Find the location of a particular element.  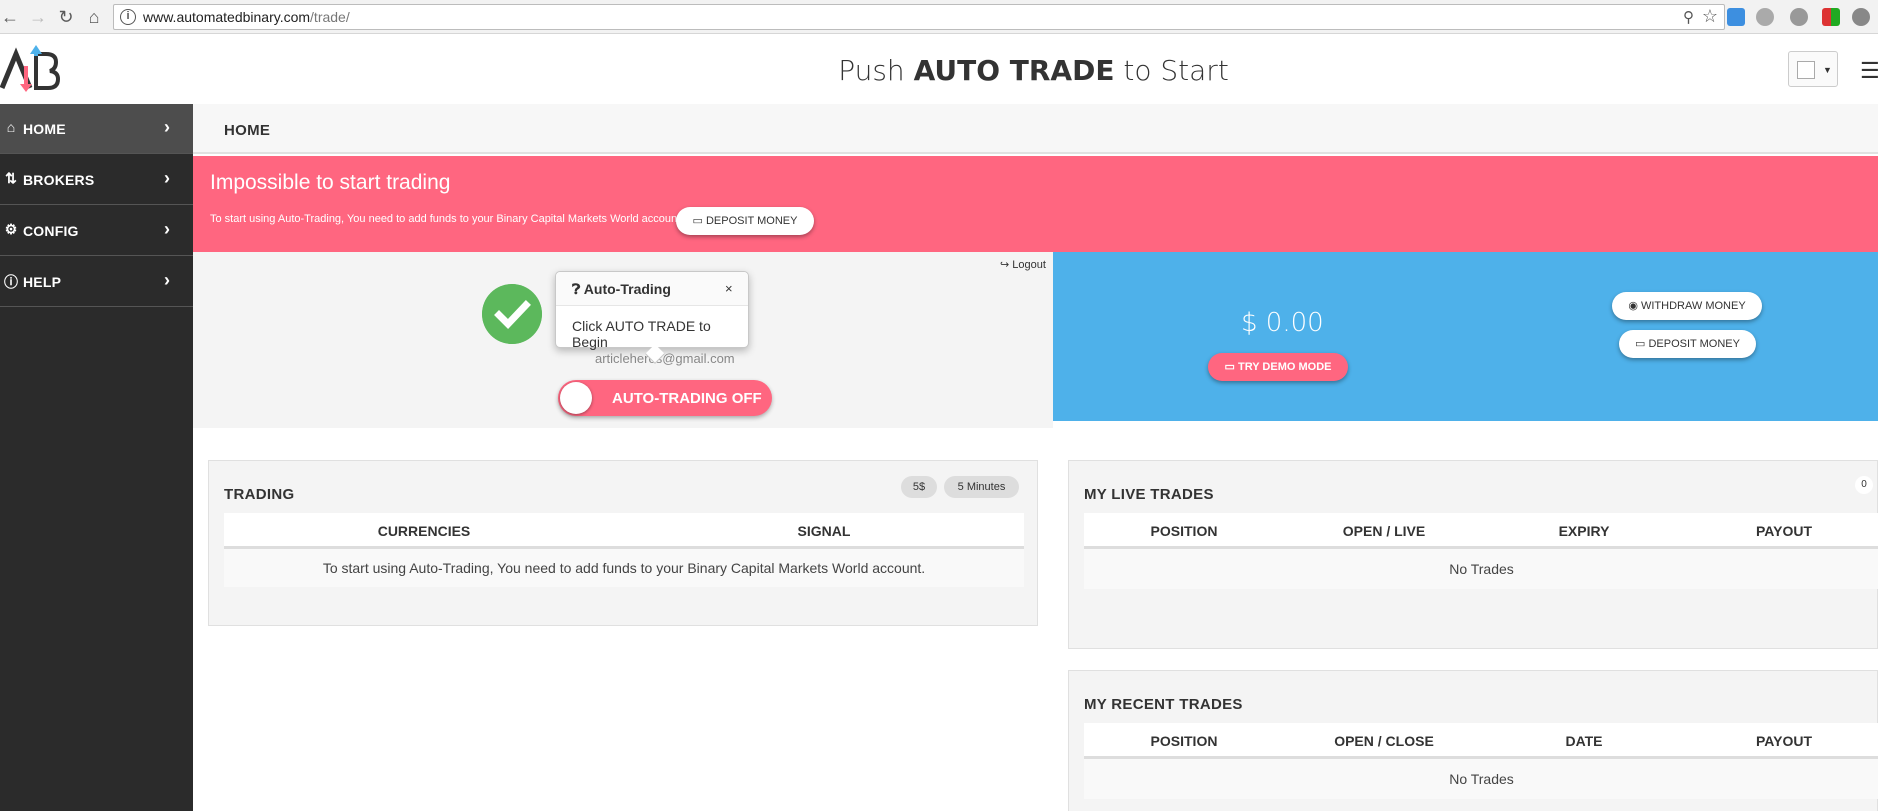

extension-gear-icon is located at coordinates (1799, 17).